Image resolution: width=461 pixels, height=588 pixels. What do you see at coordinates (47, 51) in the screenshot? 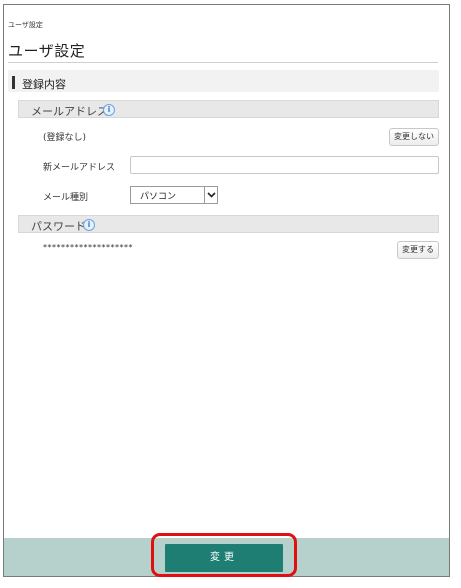
I see `page-title: ユーザ設定` at bounding box center [47, 51].